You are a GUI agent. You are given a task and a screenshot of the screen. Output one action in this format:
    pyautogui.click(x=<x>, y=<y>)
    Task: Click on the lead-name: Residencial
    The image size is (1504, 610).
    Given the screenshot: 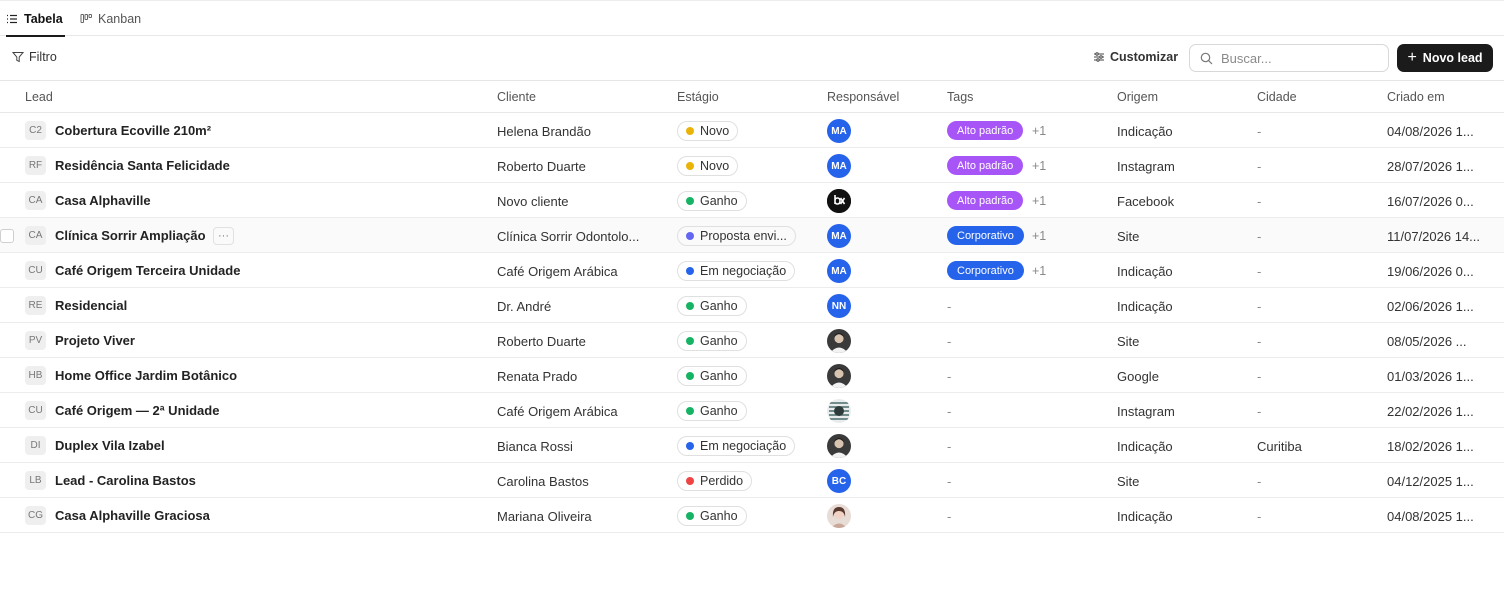 What is the action you would take?
    pyautogui.click(x=91, y=305)
    